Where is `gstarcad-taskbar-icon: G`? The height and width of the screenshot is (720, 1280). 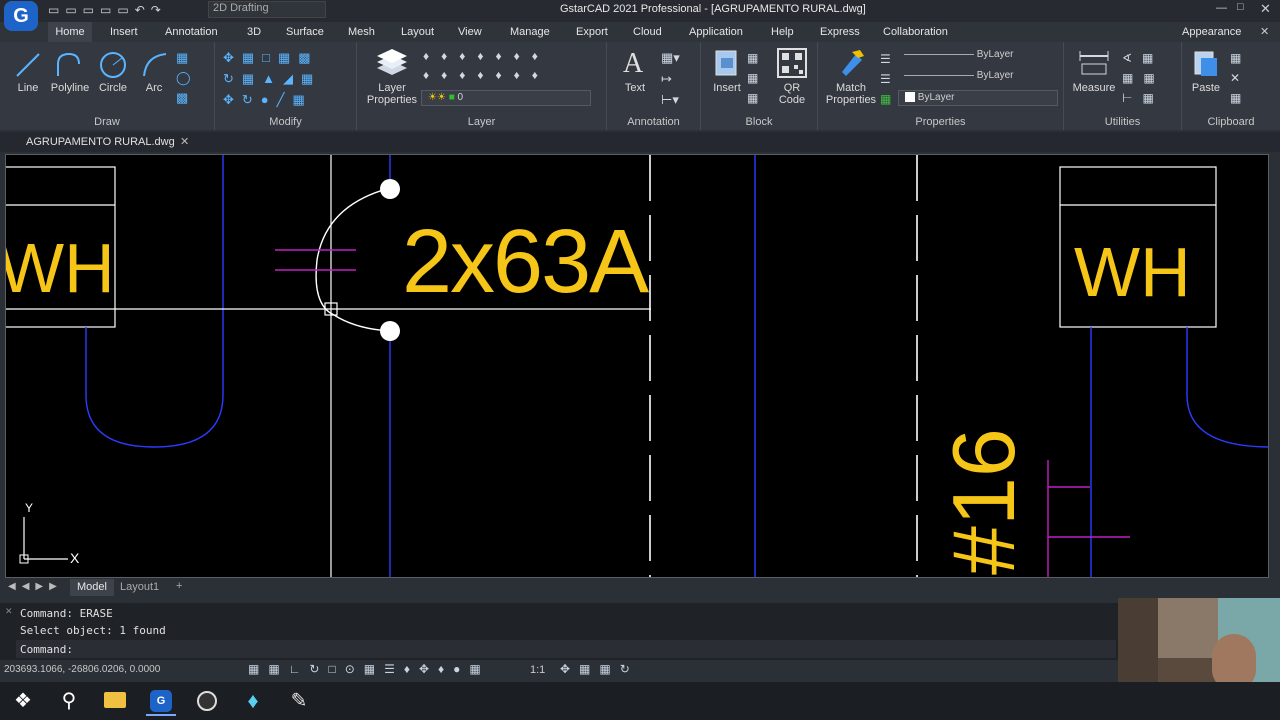 gstarcad-taskbar-icon: G is located at coordinates (161, 701).